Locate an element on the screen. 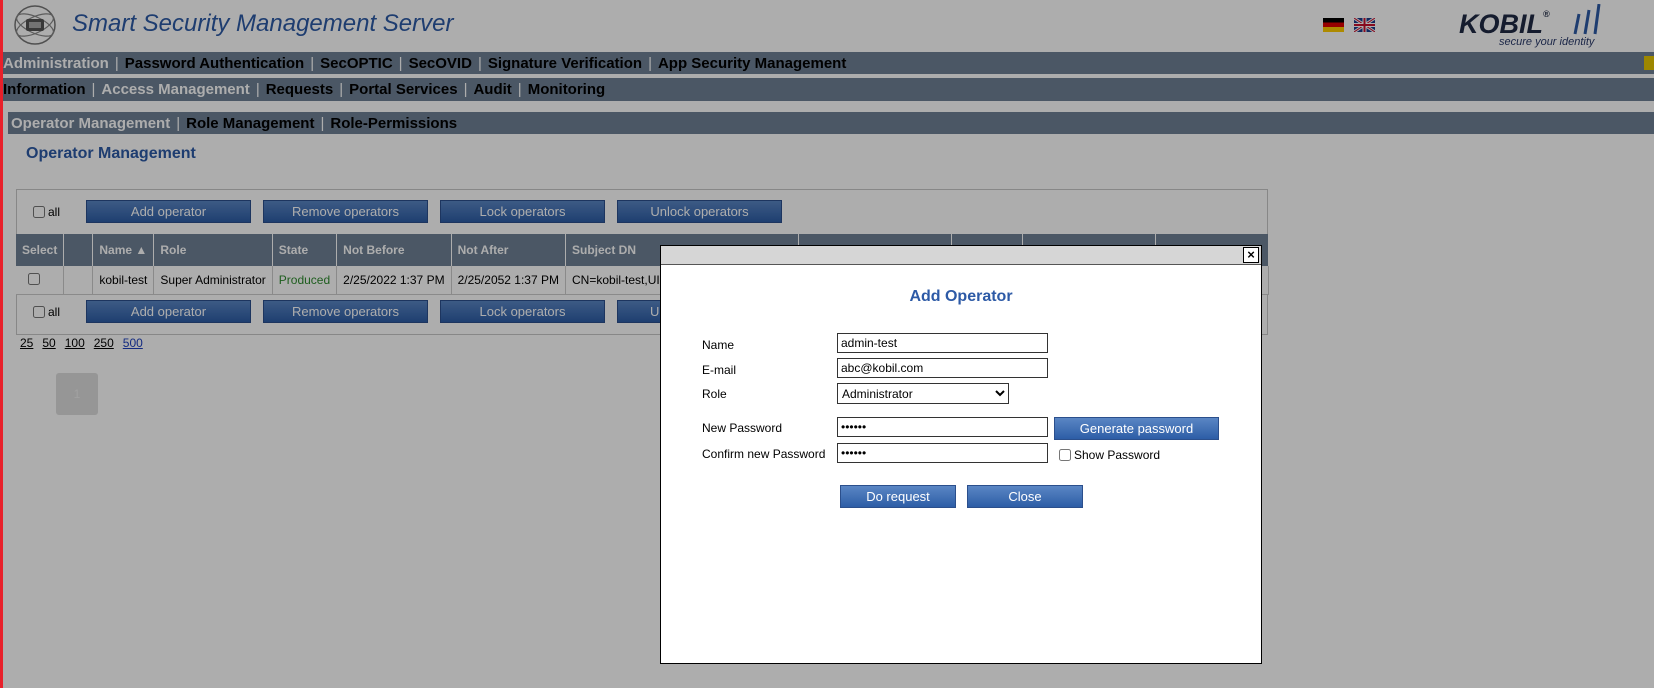  close-button: Close is located at coordinates (1025, 496).